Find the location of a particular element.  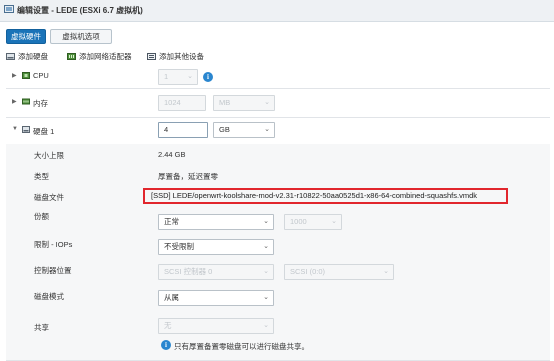

cpu-count-select: 1 ⌄ is located at coordinates (178, 77).